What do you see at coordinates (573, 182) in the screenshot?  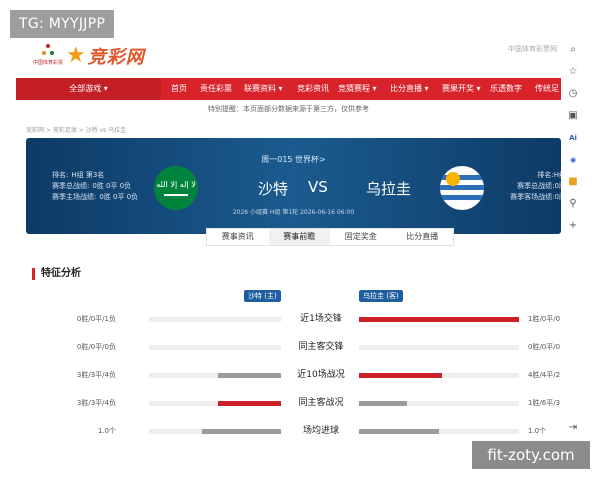 I see `gift-icon: ■` at bounding box center [573, 182].